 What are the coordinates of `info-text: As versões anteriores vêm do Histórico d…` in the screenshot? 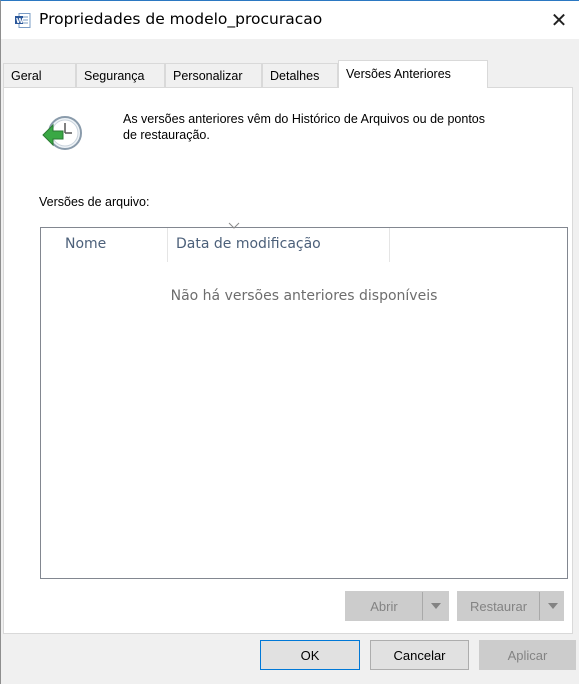 It's located at (345, 127).